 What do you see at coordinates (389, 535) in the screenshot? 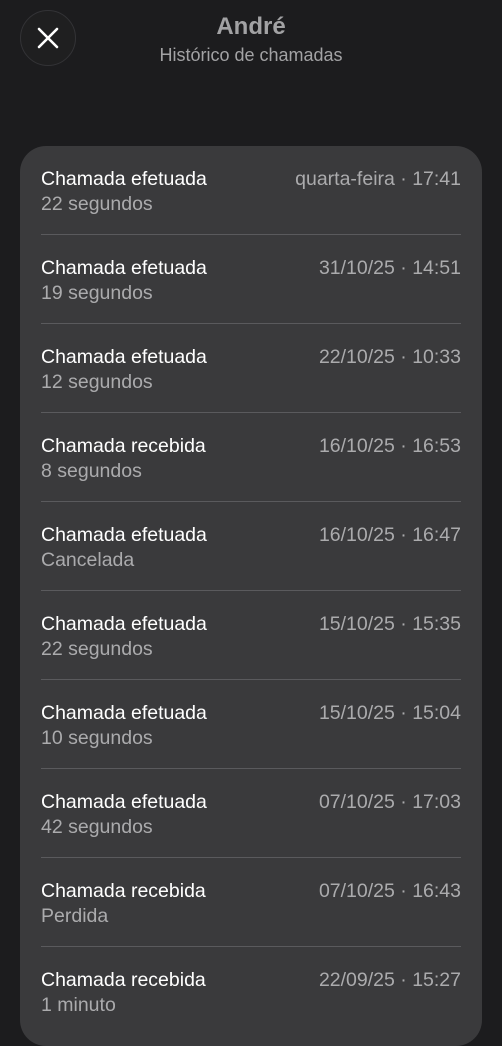
I see `call-time: 16/10/25 · 16:47` at bounding box center [389, 535].